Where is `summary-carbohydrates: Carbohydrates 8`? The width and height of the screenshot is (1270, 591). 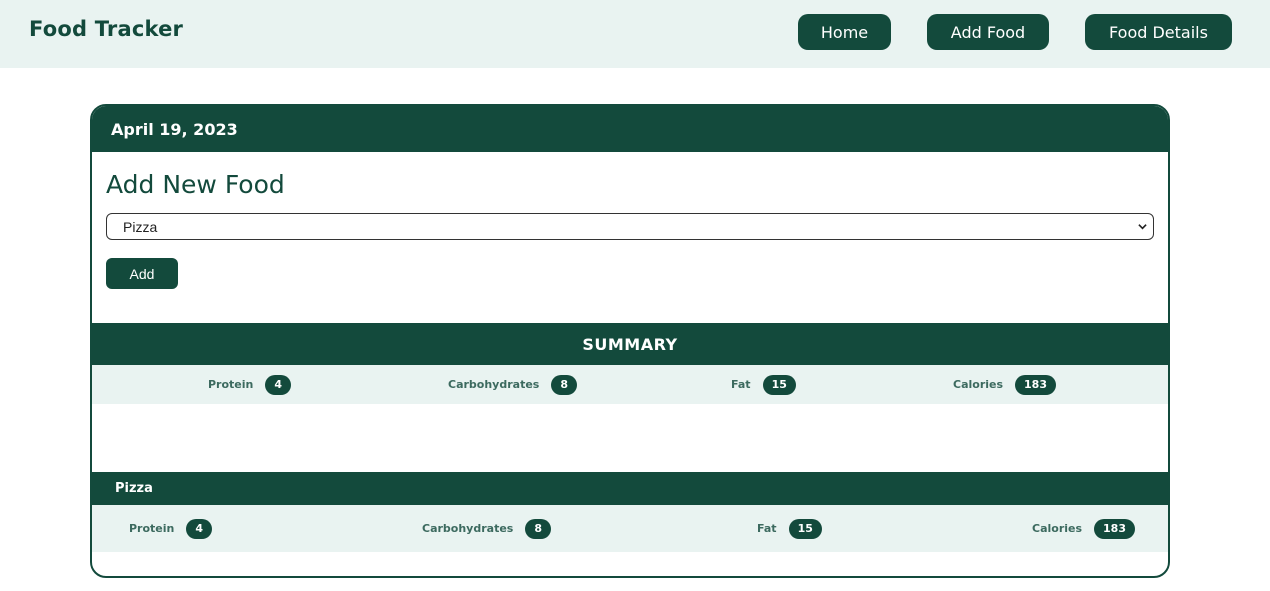
summary-carbohydrates: Carbohydrates 8 is located at coordinates (512, 384).